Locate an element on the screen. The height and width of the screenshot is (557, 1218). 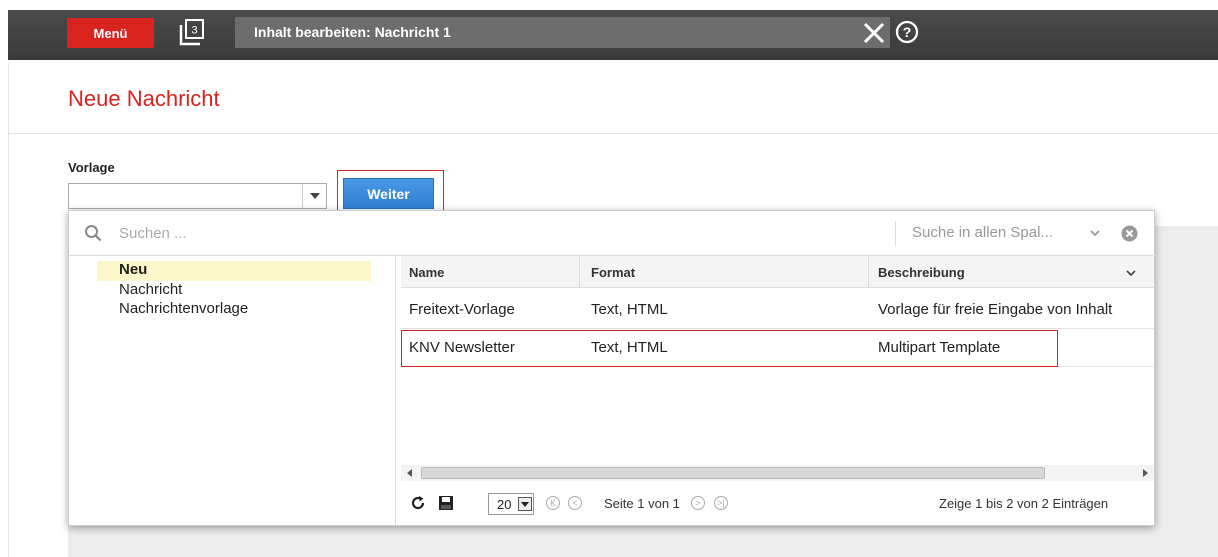
last-page-icon: >| is located at coordinates (721, 503).